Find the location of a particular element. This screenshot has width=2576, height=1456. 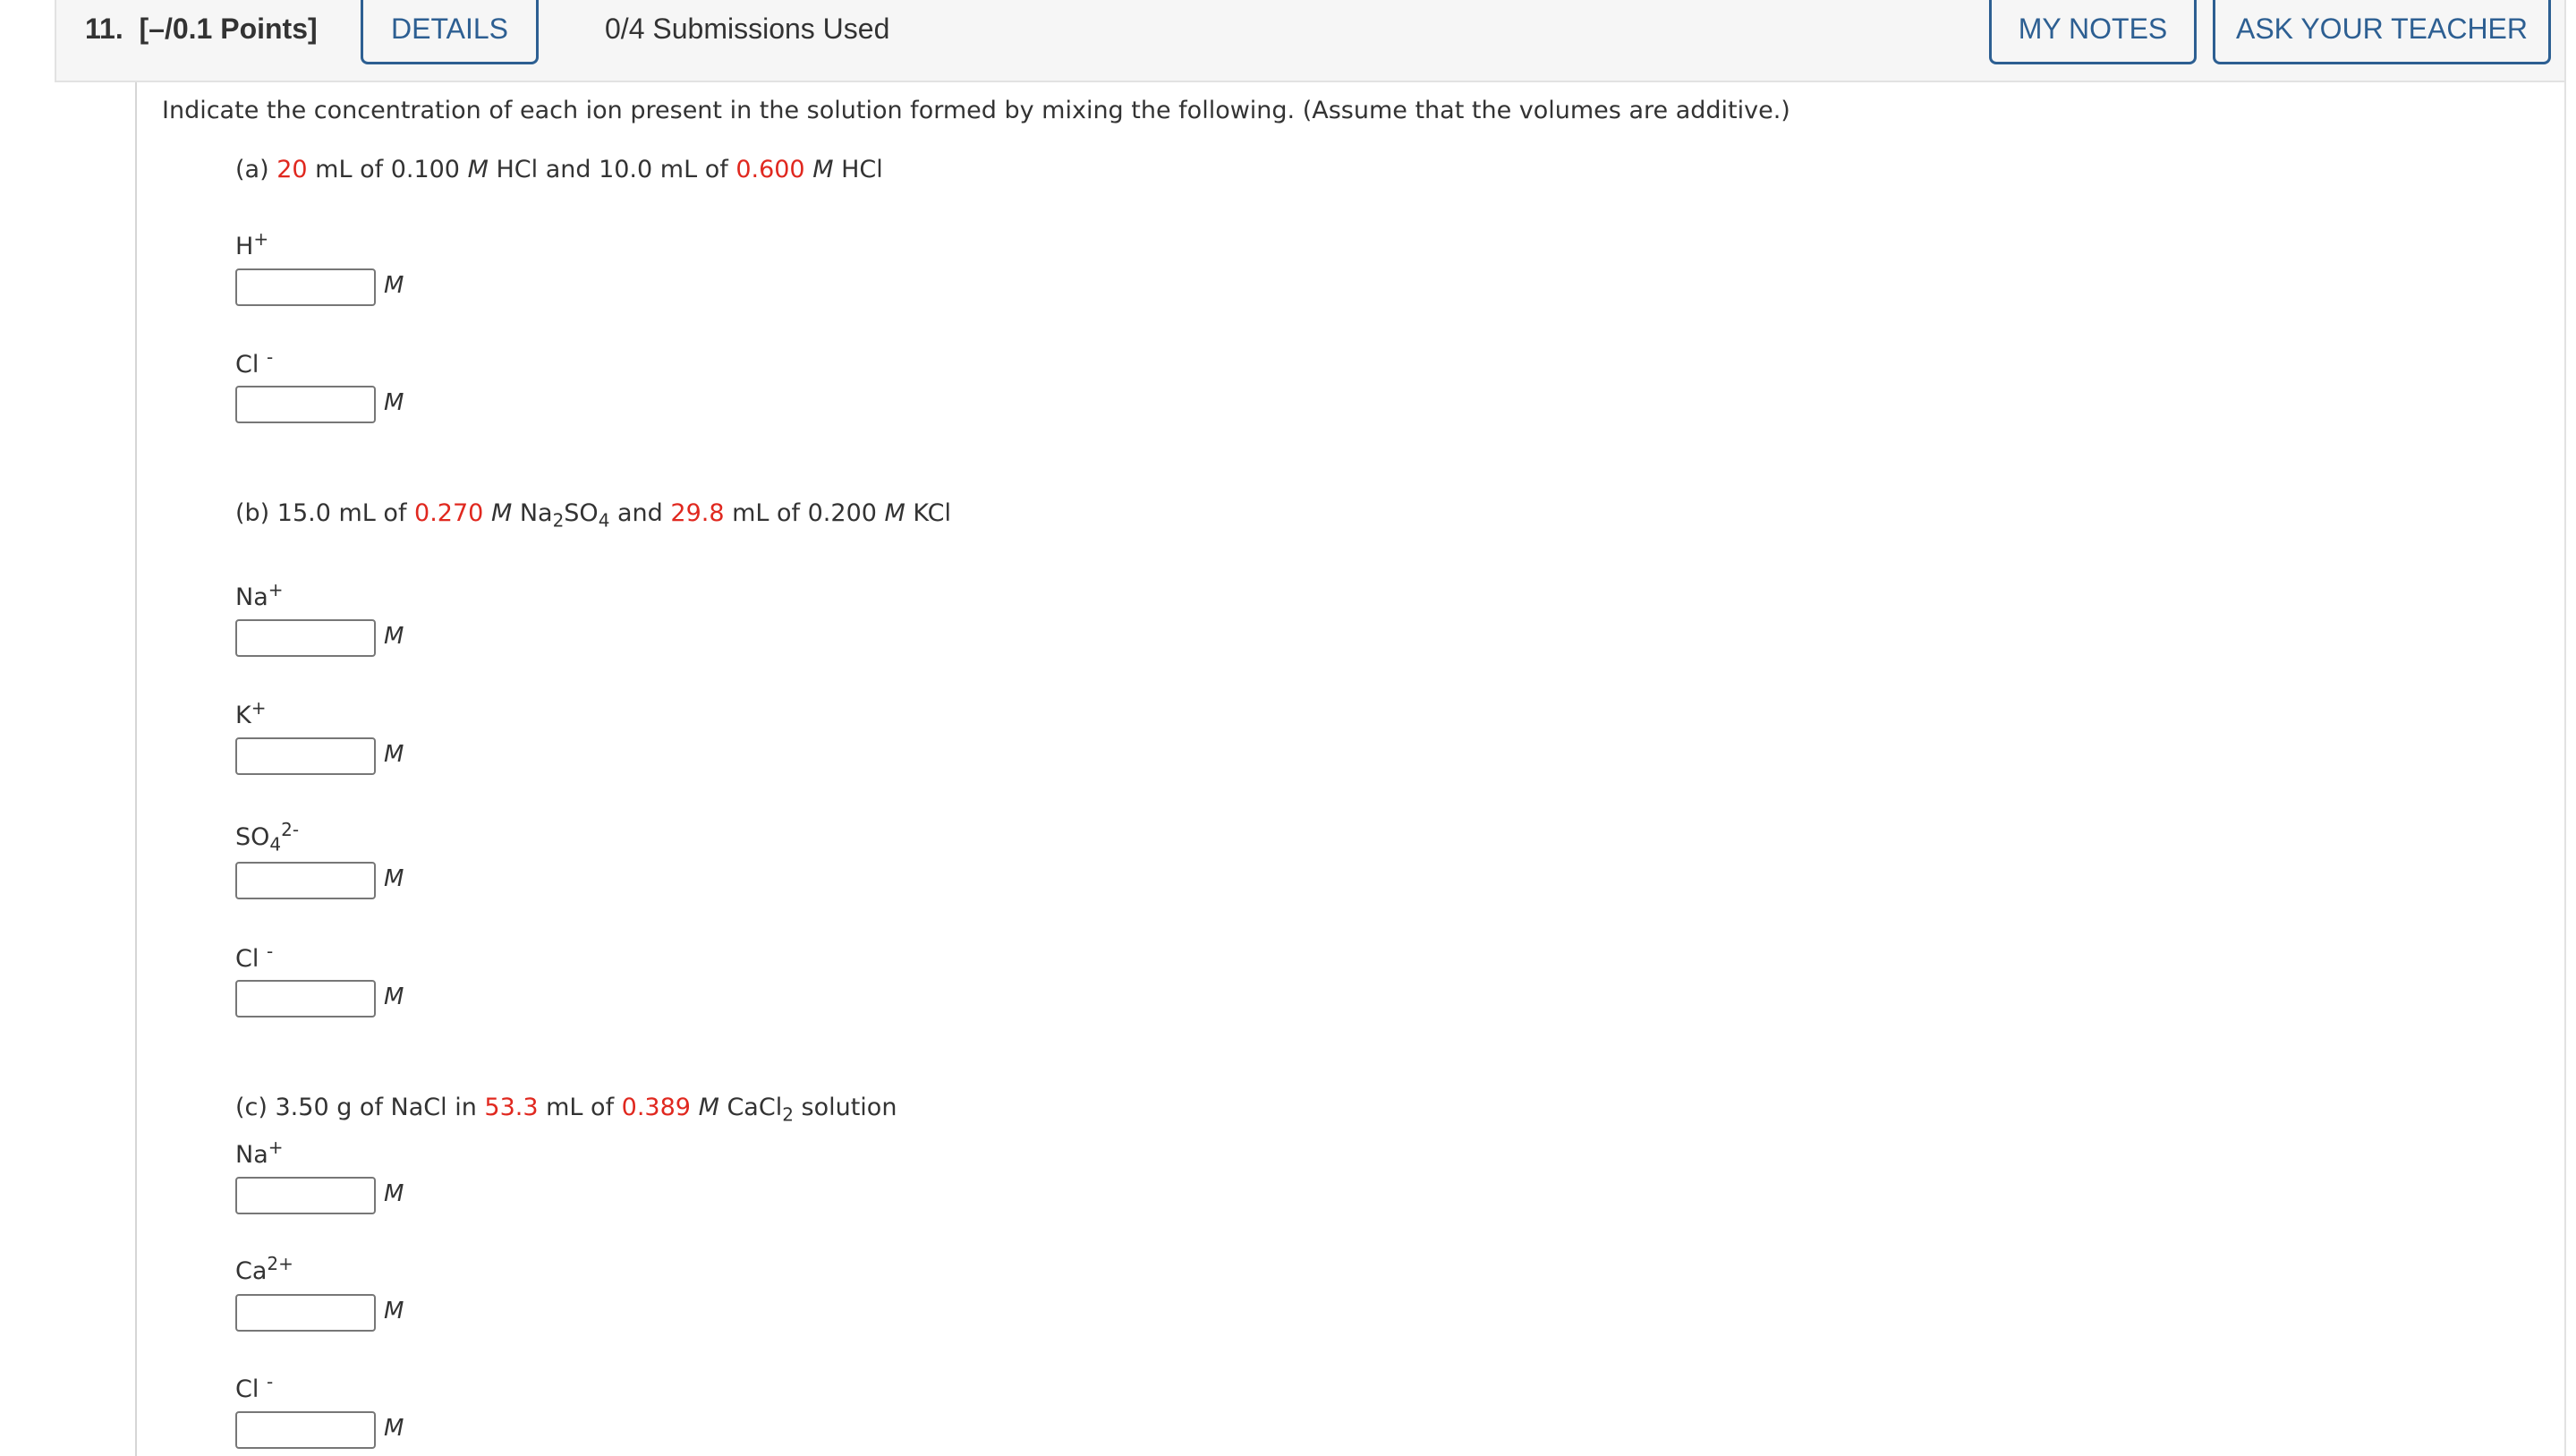

ca-2plus-concentration-input is located at coordinates (305, 1313).